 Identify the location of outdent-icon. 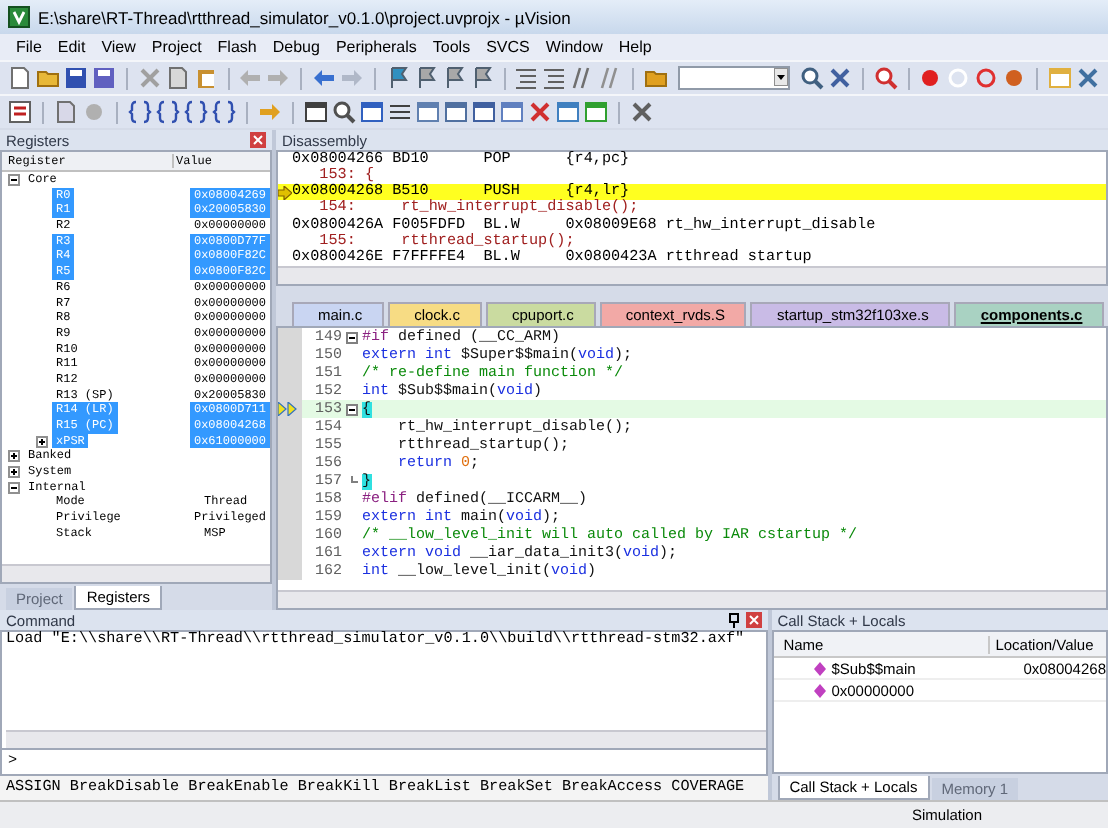
(554, 78).